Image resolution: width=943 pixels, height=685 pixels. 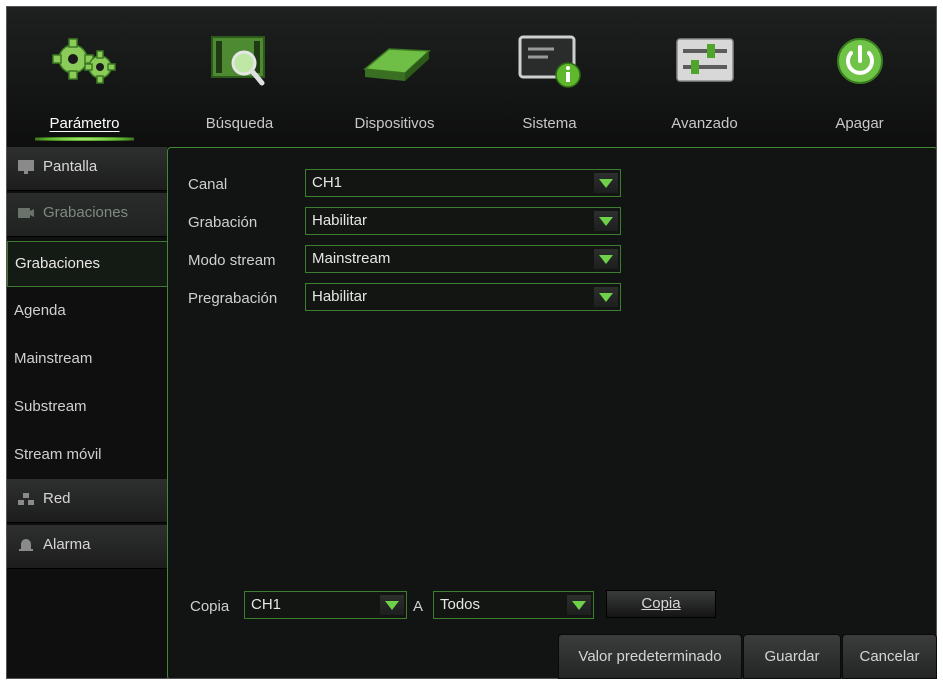 What do you see at coordinates (26, 213) in the screenshot?
I see `record-icon` at bounding box center [26, 213].